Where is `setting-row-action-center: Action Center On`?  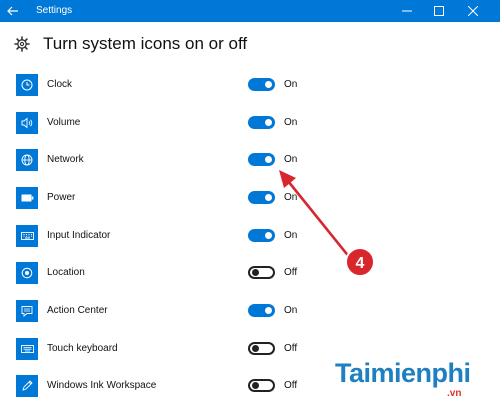 setting-row-action-center: Action Center On is located at coordinates (246, 313).